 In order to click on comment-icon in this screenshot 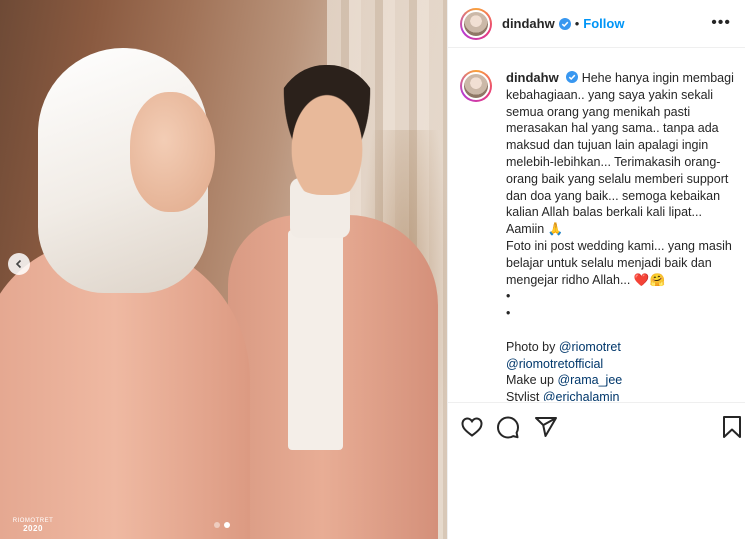, I will do `click(508, 427)`.